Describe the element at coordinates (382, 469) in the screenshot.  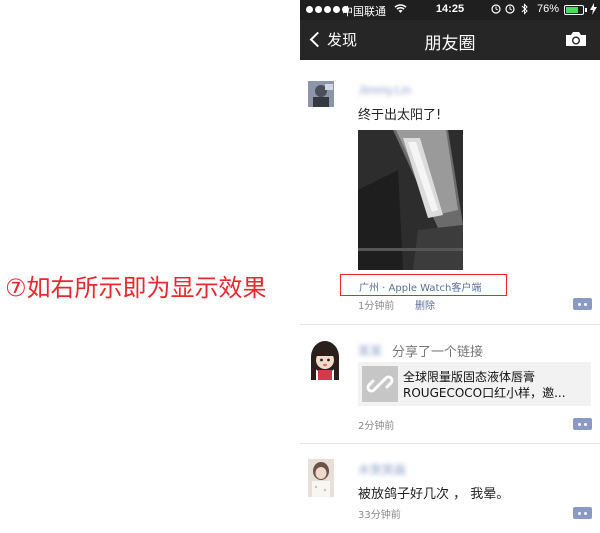
I see `post-username: 木笑笑画` at that location.